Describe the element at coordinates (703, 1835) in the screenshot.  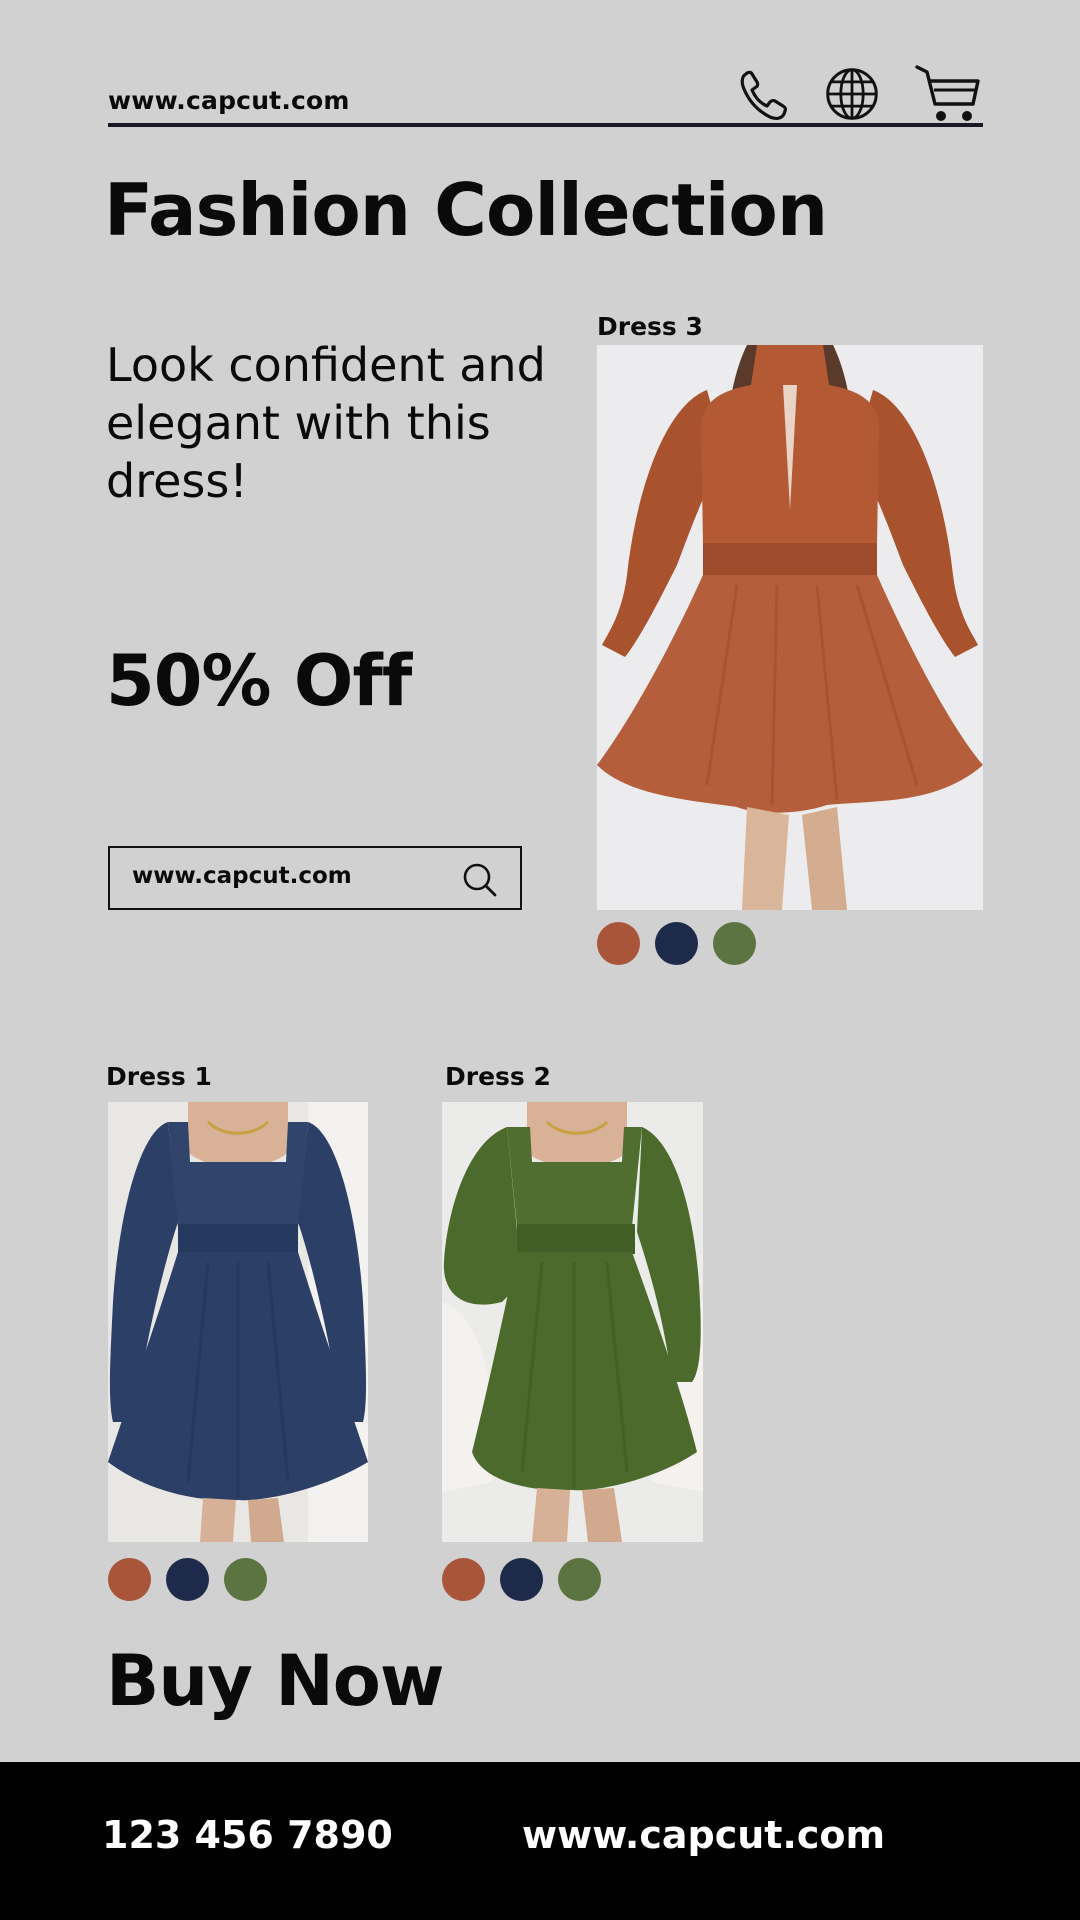
I see `footer-url: www.capcut.com` at that location.